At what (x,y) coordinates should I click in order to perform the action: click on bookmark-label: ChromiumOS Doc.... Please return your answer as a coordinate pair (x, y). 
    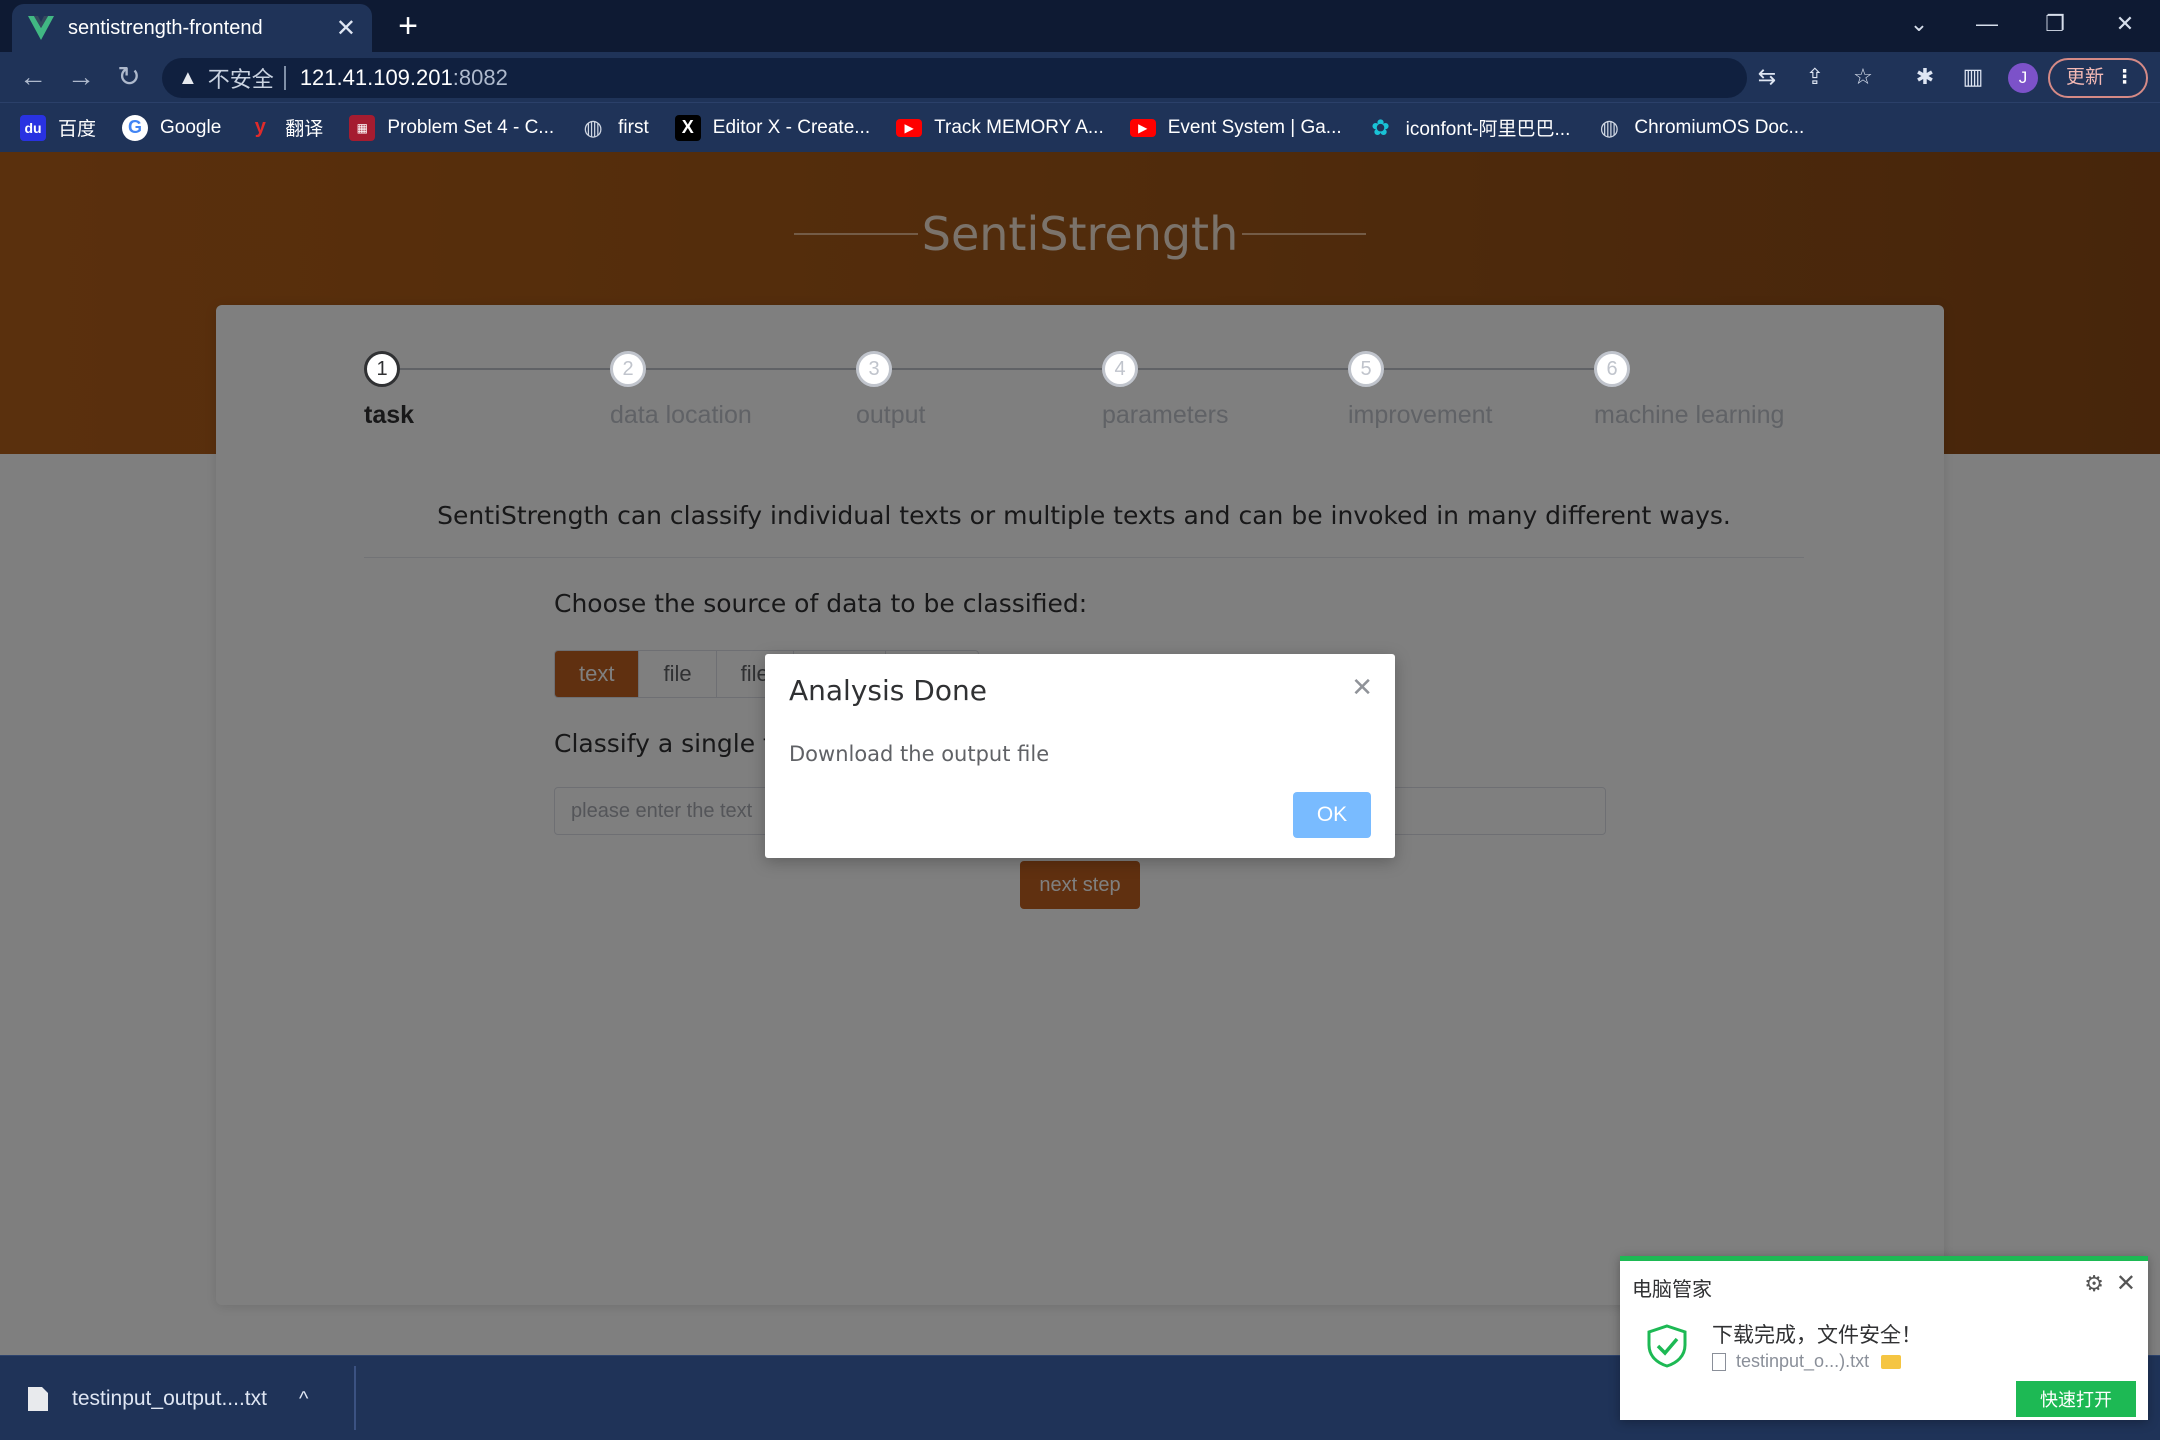
    Looking at the image, I should click on (1719, 127).